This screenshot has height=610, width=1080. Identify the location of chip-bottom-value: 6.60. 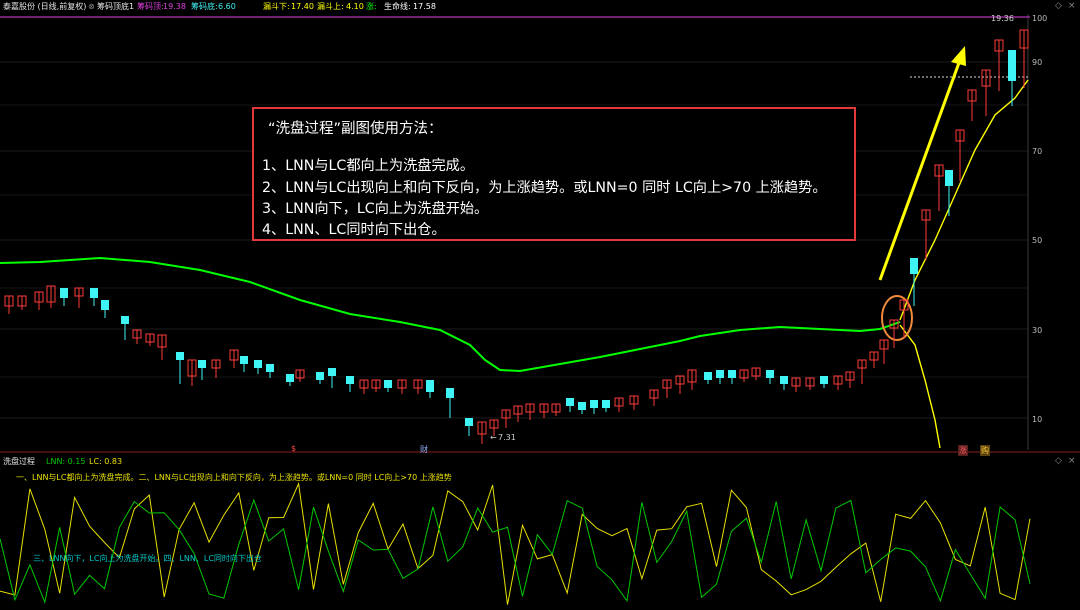
(227, 6).